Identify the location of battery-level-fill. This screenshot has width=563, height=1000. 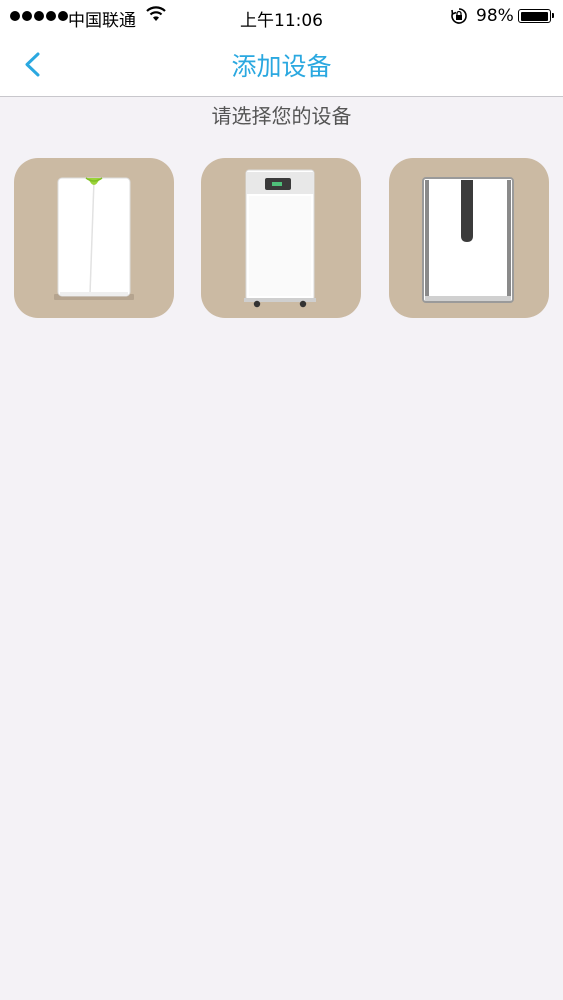
(534, 16).